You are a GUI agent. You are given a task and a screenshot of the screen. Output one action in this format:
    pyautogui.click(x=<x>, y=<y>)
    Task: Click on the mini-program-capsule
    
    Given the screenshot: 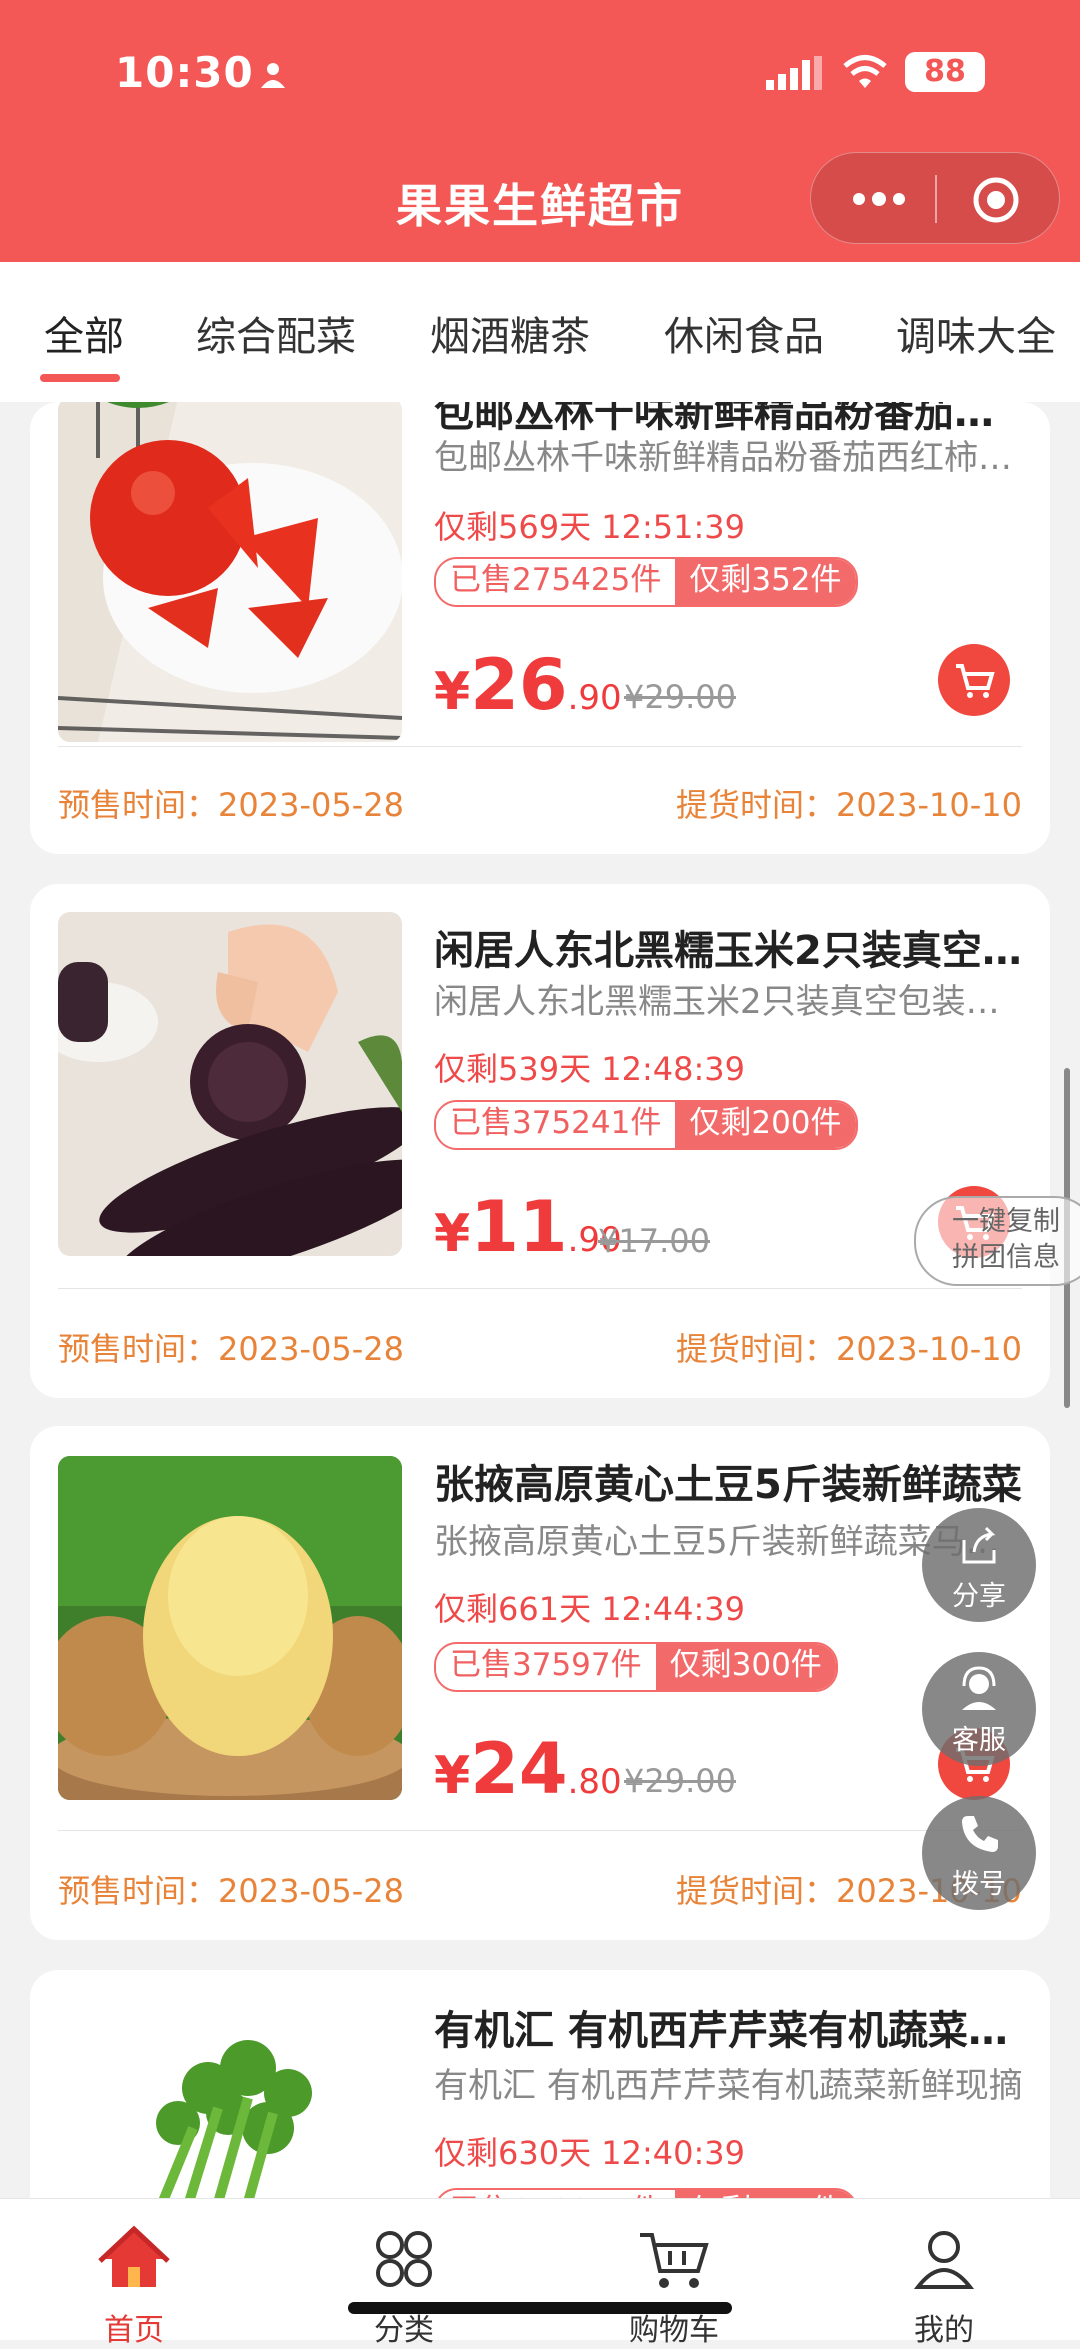 What is the action you would take?
    pyautogui.click(x=935, y=198)
    